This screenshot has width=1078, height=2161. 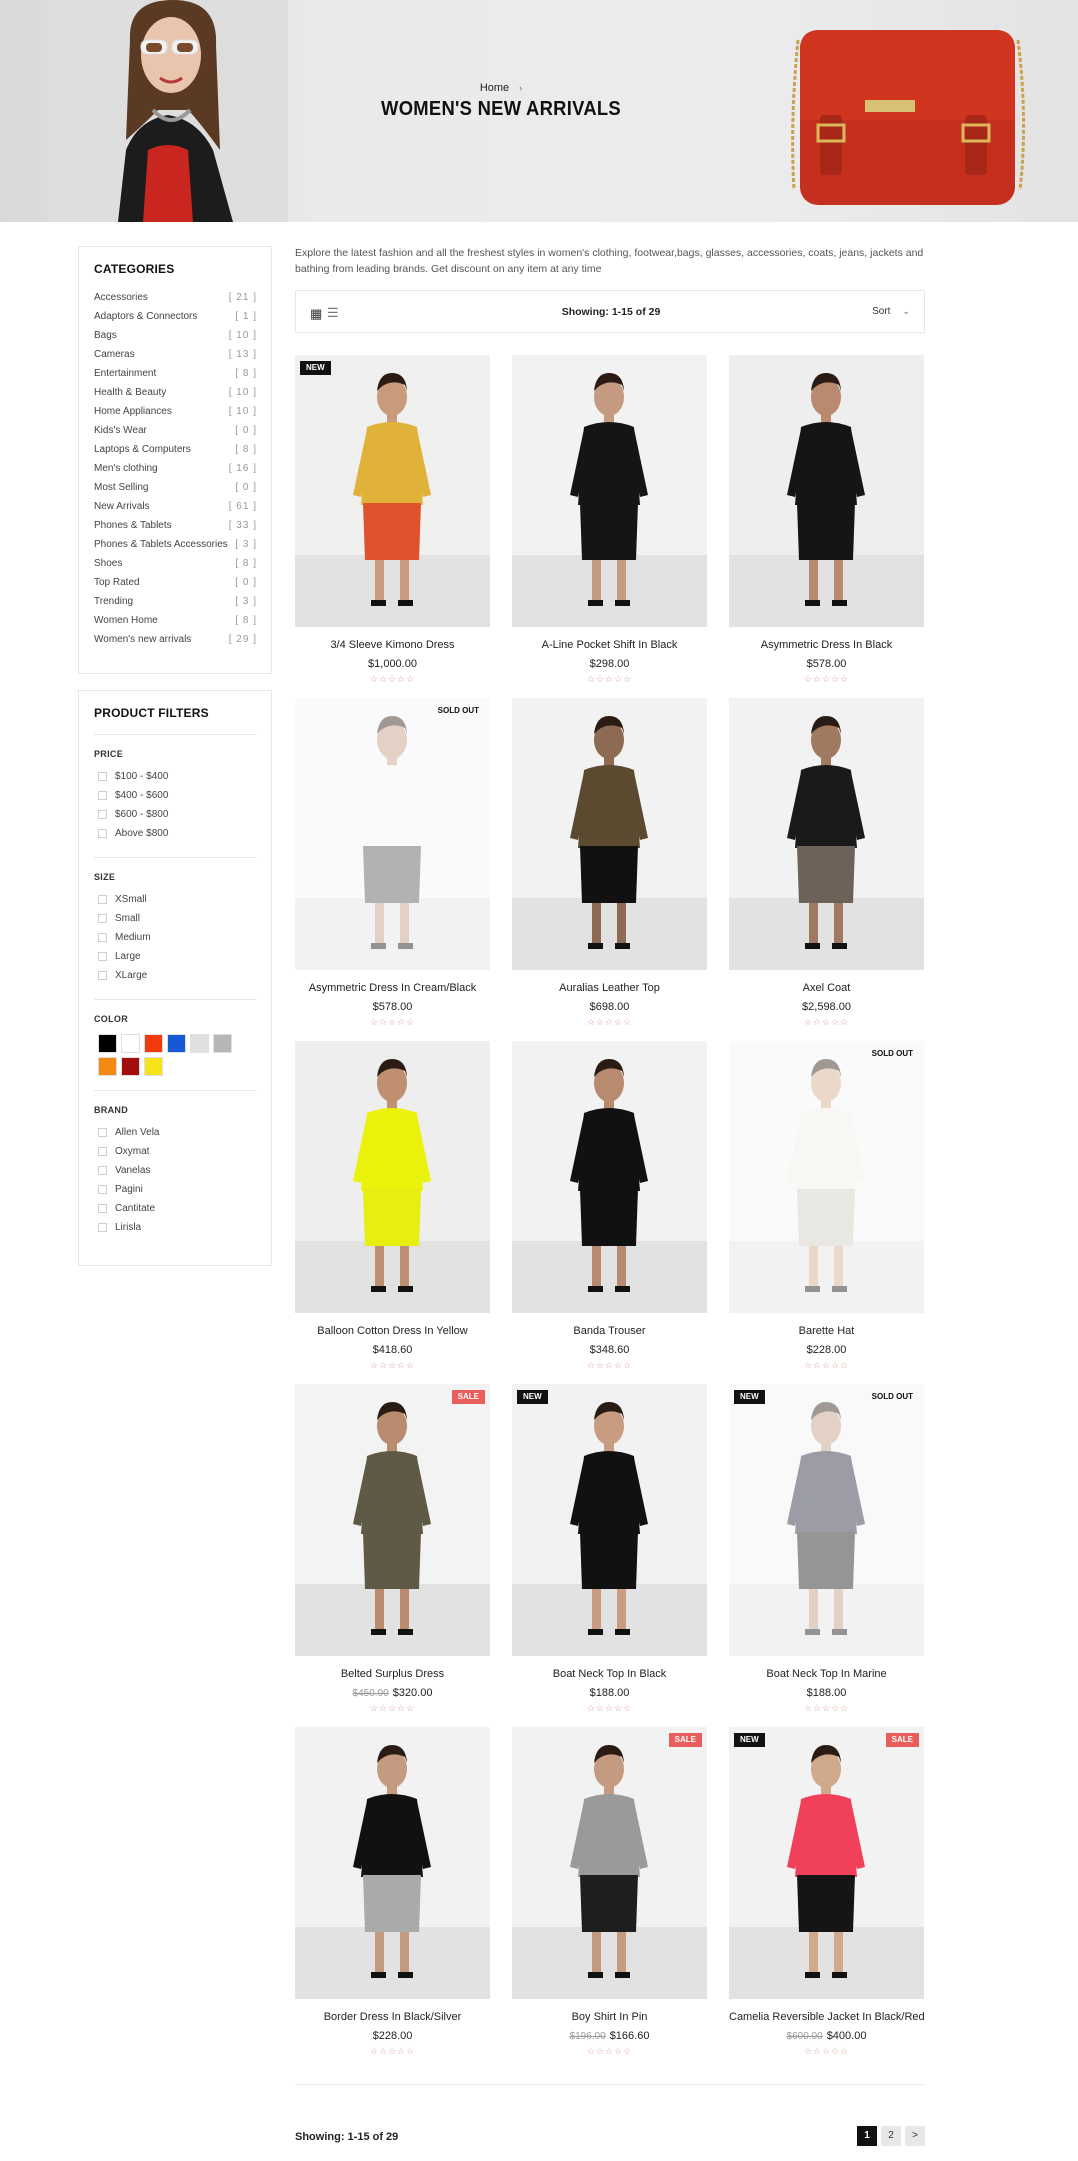 What do you see at coordinates (175, 487) in the screenshot?
I see `category-item: Most Selling [ 0 ]` at bounding box center [175, 487].